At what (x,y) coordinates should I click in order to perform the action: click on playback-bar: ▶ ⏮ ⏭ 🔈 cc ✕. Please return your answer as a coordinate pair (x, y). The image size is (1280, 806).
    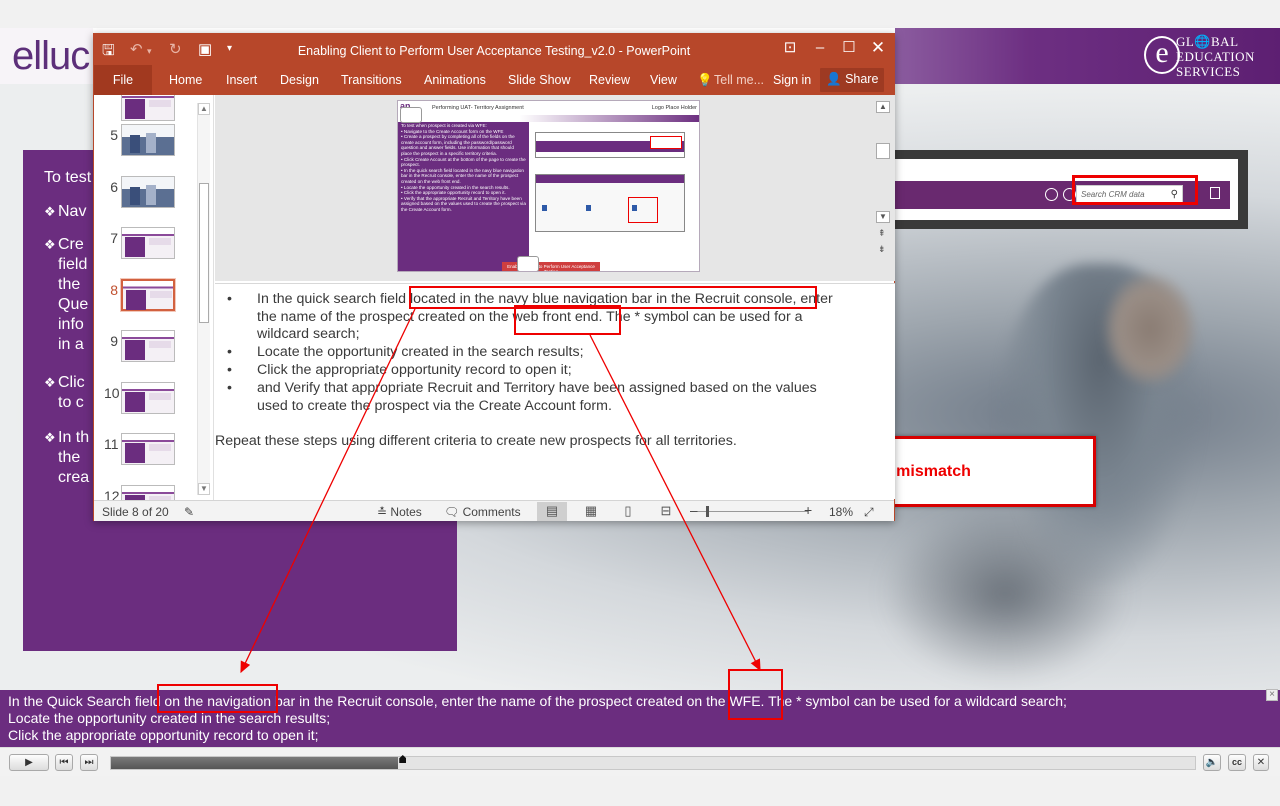
    Looking at the image, I should click on (640, 761).